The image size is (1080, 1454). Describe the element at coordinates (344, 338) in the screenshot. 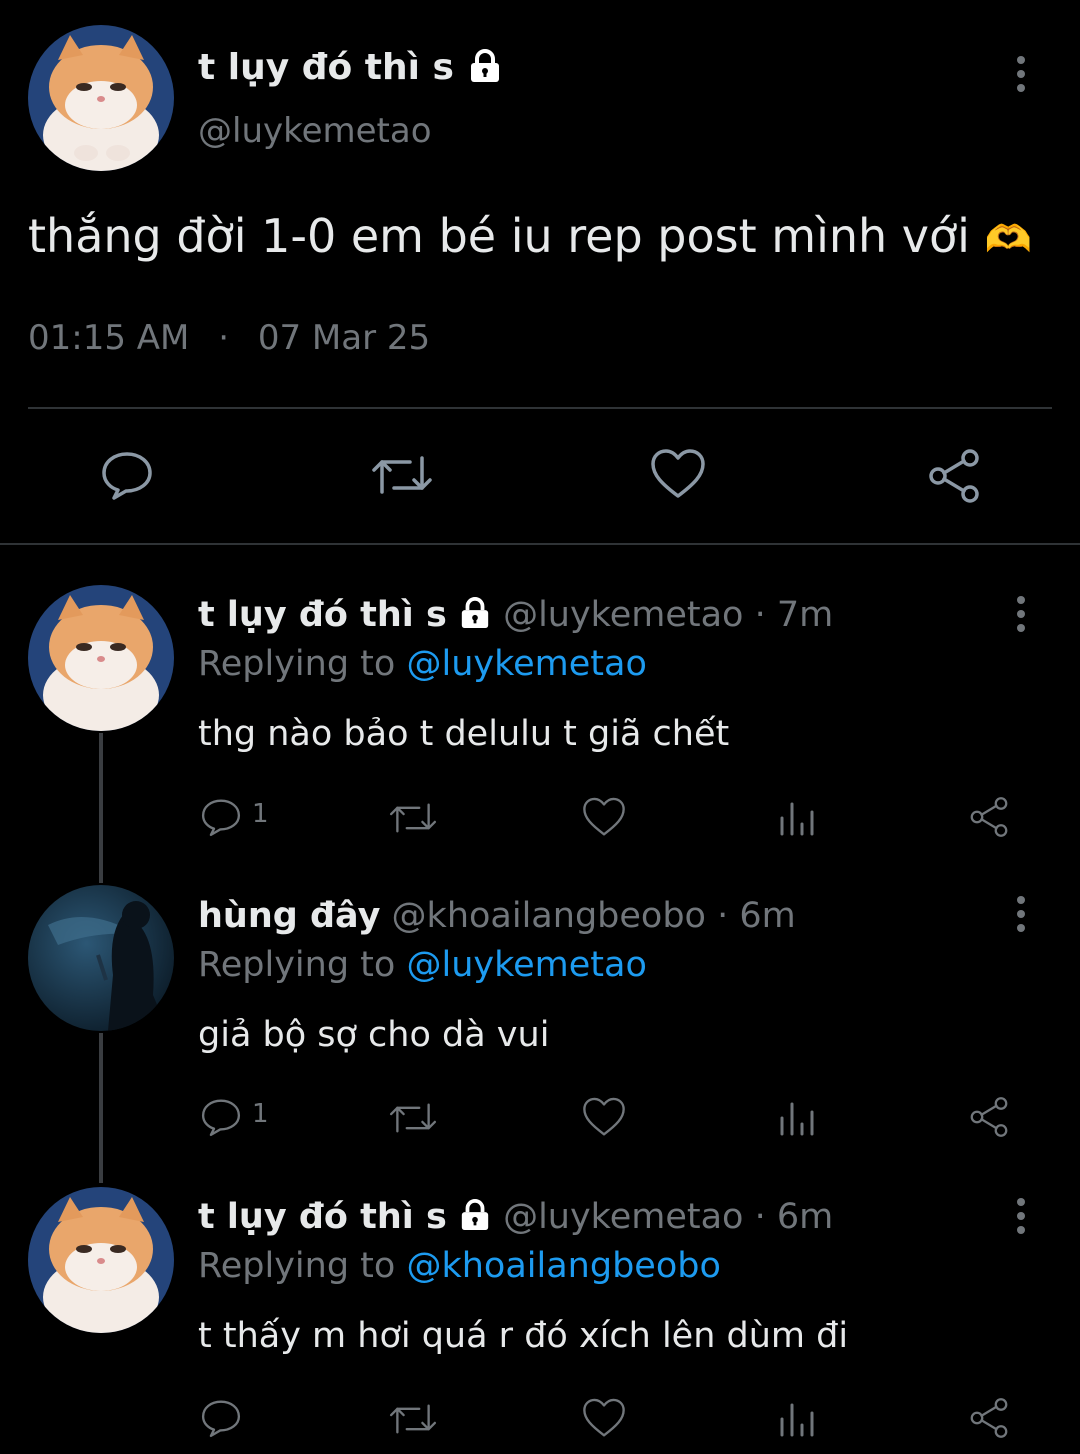

I see `tweet-date: 07 Mar 25` at that location.